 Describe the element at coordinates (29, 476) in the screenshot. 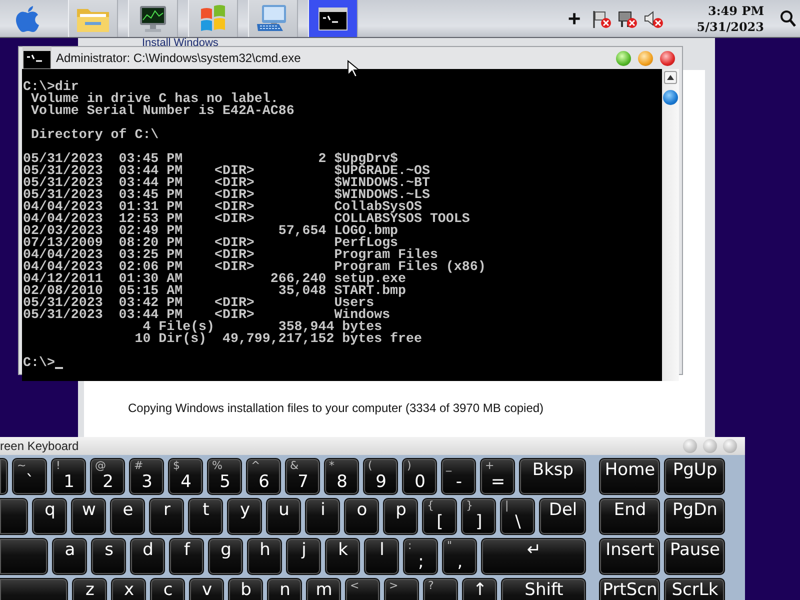

I see `keyboard-key: ~ `` at that location.